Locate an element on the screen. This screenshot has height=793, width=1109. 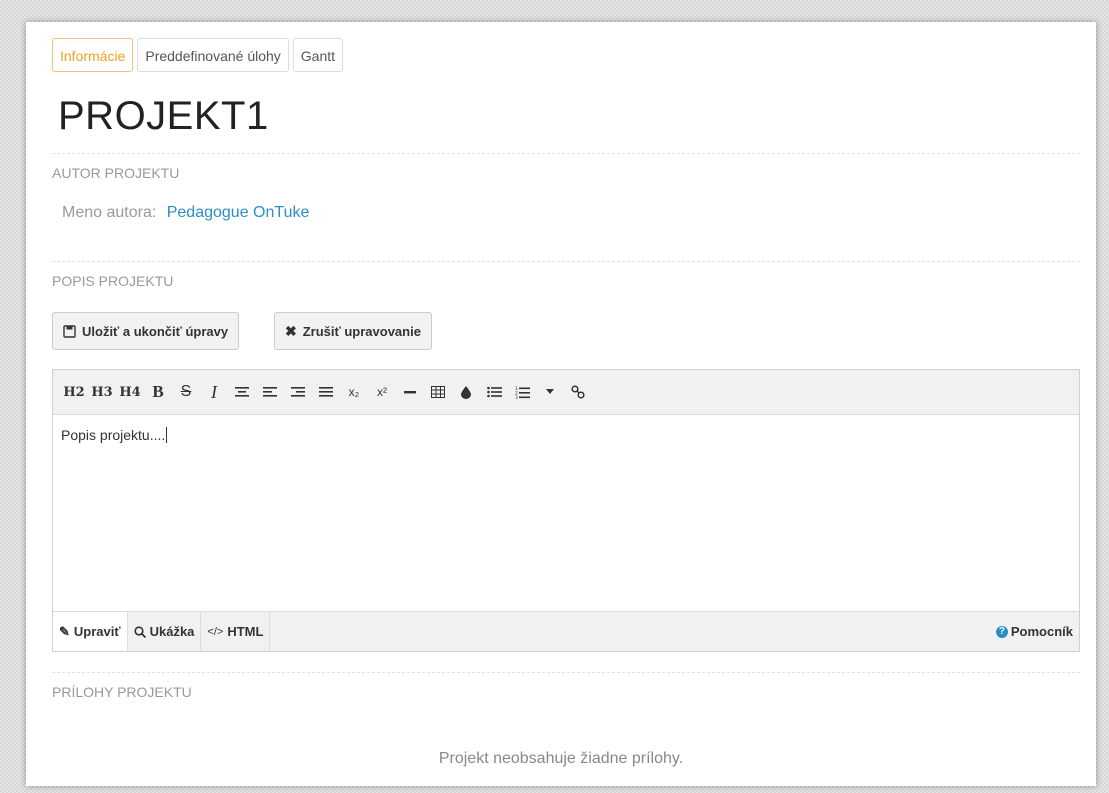
cancel-editing-button: ✖ Zrušiť upravovanie is located at coordinates (353, 331).